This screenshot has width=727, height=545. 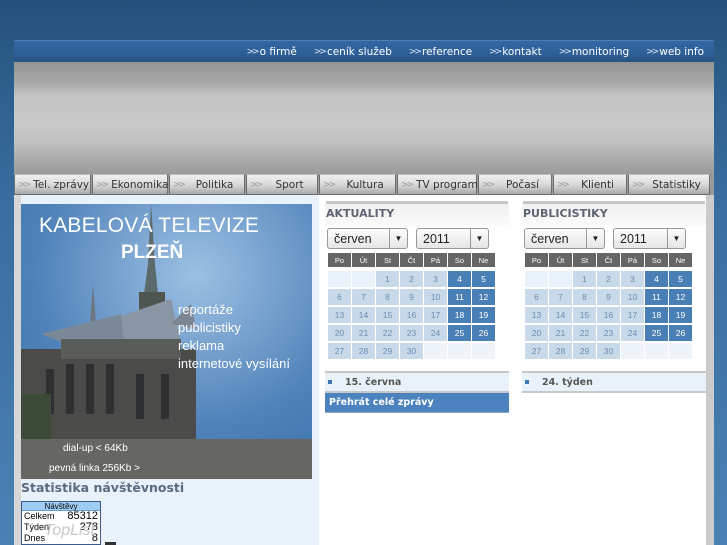 I want to click on top-nav-monitoring: >> monitoring, so click(x=594, y=52).